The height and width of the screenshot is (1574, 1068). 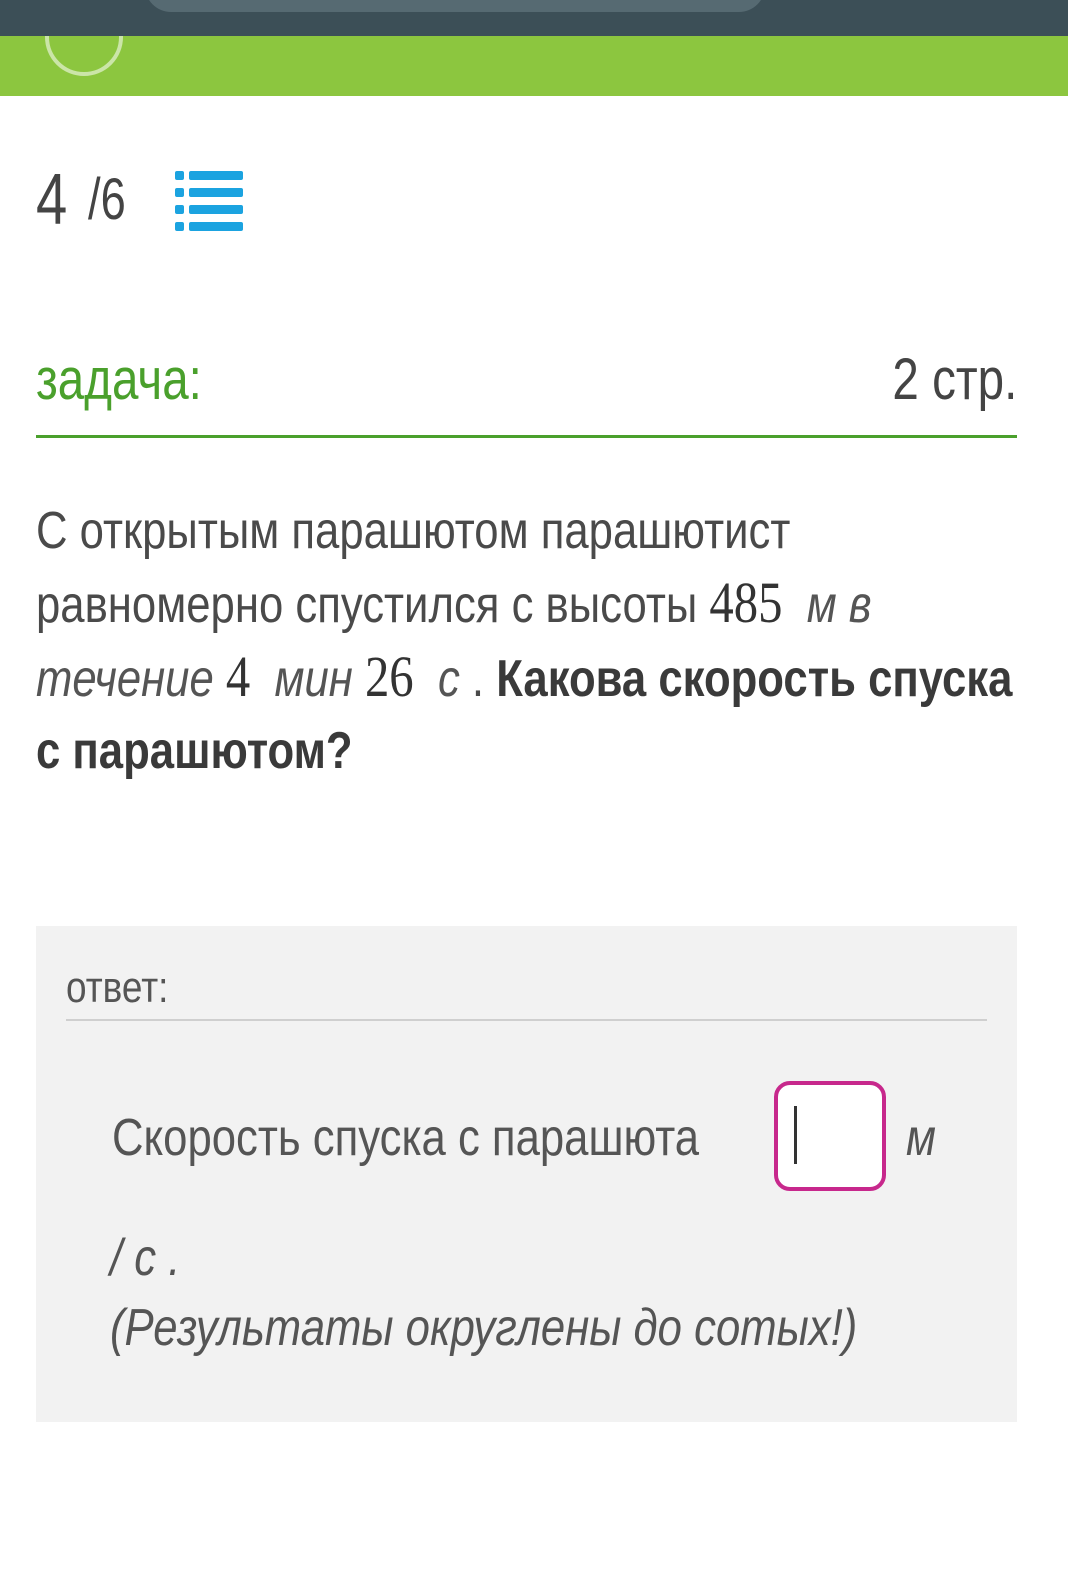 What do you see at coordinates (209, 202) in the screenshot?
I see `list-icon` at bounding box center [209, 202].